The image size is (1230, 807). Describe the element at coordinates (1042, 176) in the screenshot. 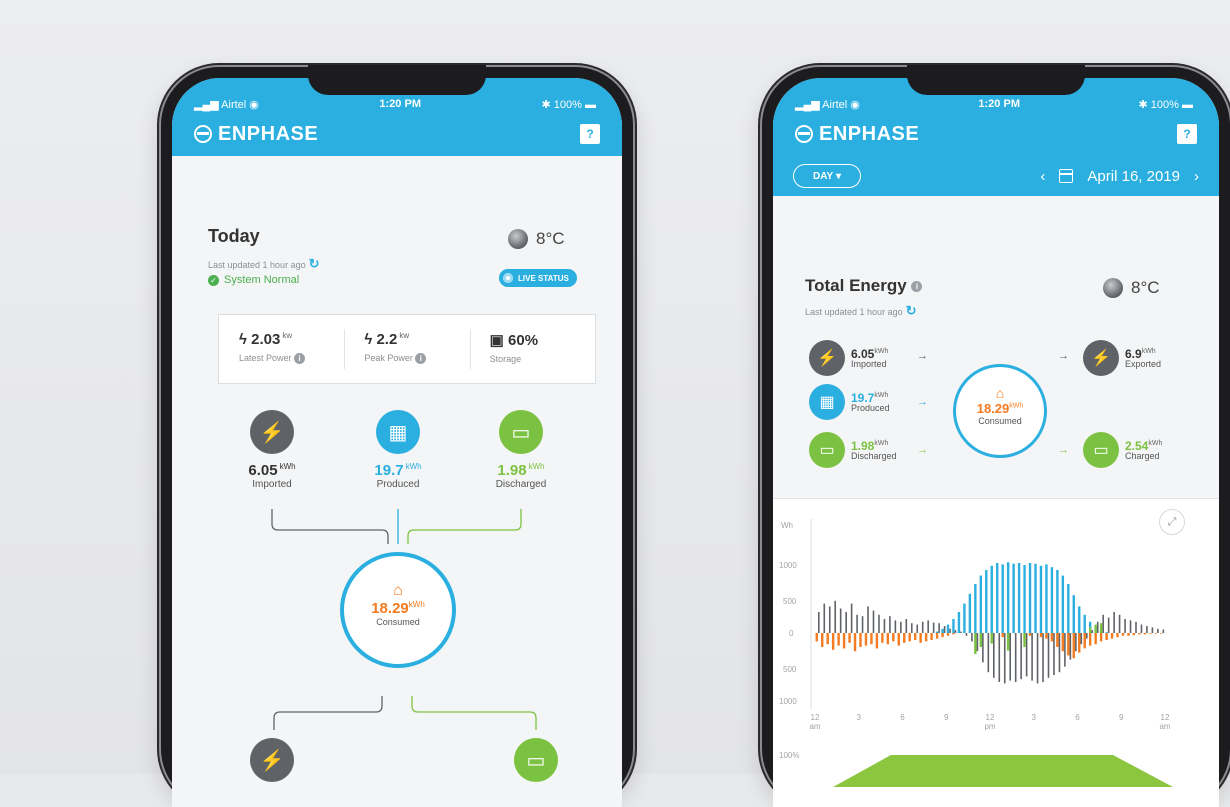

I see `chevron-left-icon: ‹` at that location.